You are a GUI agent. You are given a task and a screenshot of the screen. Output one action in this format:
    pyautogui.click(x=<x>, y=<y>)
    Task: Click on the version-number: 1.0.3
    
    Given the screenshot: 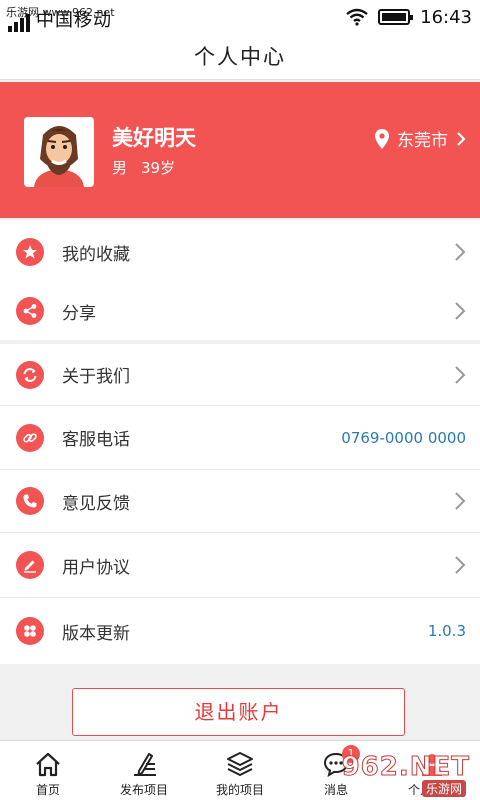 What is the action you would take?
    pyautogui.click(x=446, y=631)
    